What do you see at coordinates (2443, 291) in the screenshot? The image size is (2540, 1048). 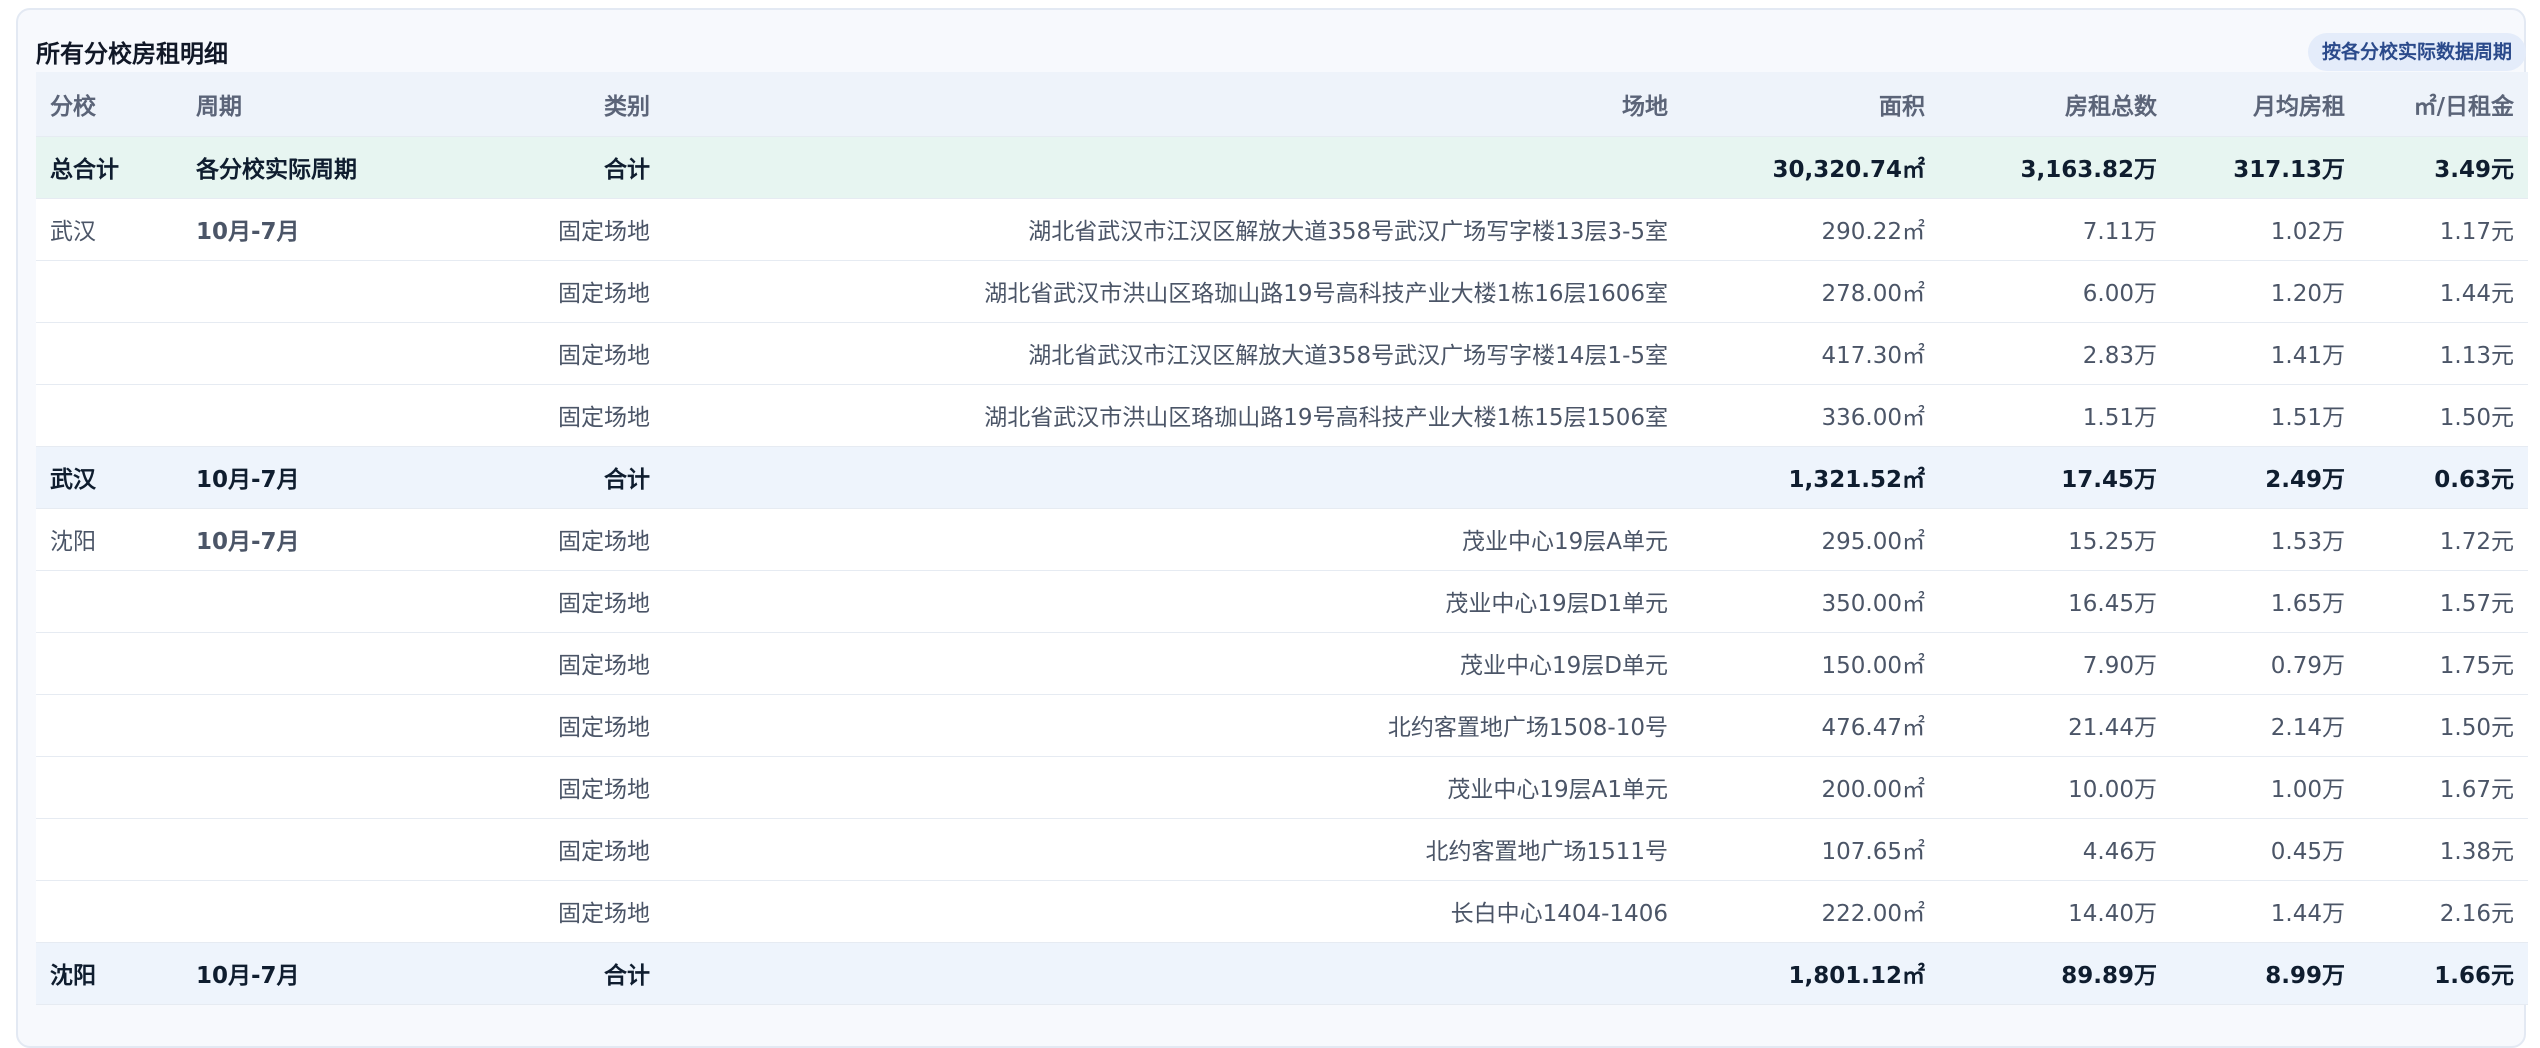 I see `cell-daily-rate: 1.44元` at bounding box center [2443, 291].